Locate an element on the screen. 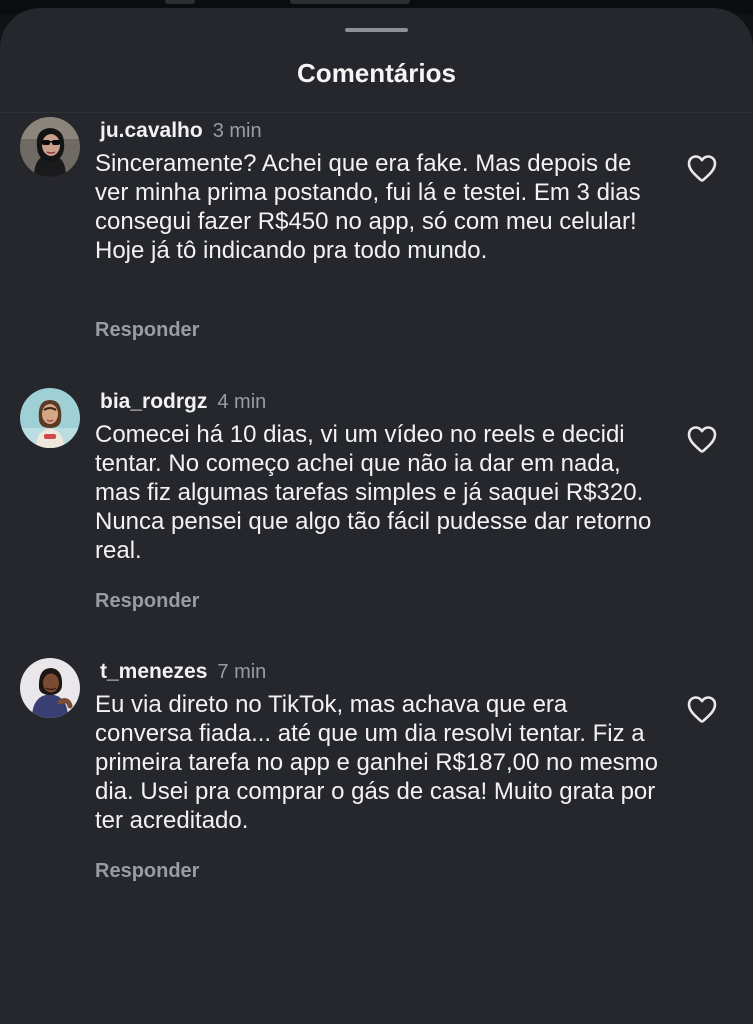 This screenshot has width=753, height=1024. comment-username: bia_rodrgz is located at coordinates (153, 401).